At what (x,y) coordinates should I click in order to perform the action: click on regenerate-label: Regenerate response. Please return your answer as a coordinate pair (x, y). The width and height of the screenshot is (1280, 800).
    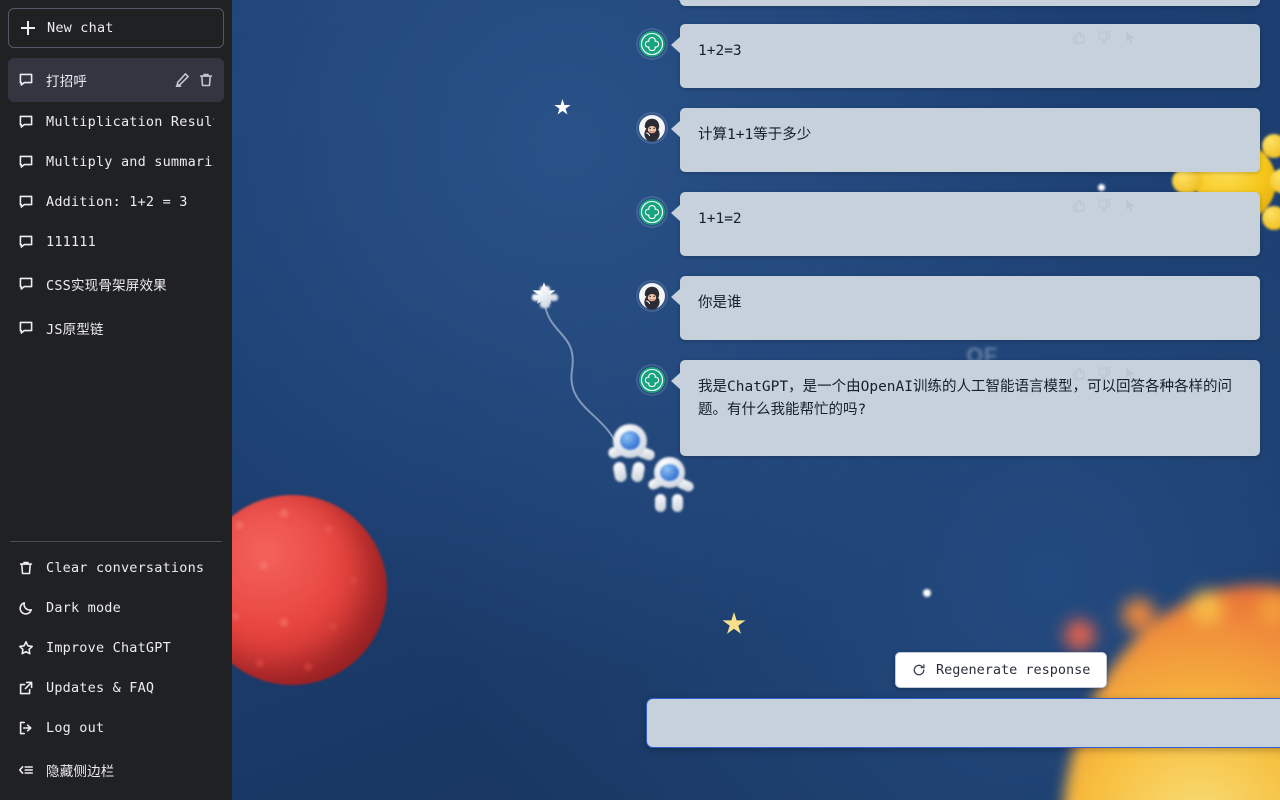
    Looking at the image, I should click on (1013, 670).